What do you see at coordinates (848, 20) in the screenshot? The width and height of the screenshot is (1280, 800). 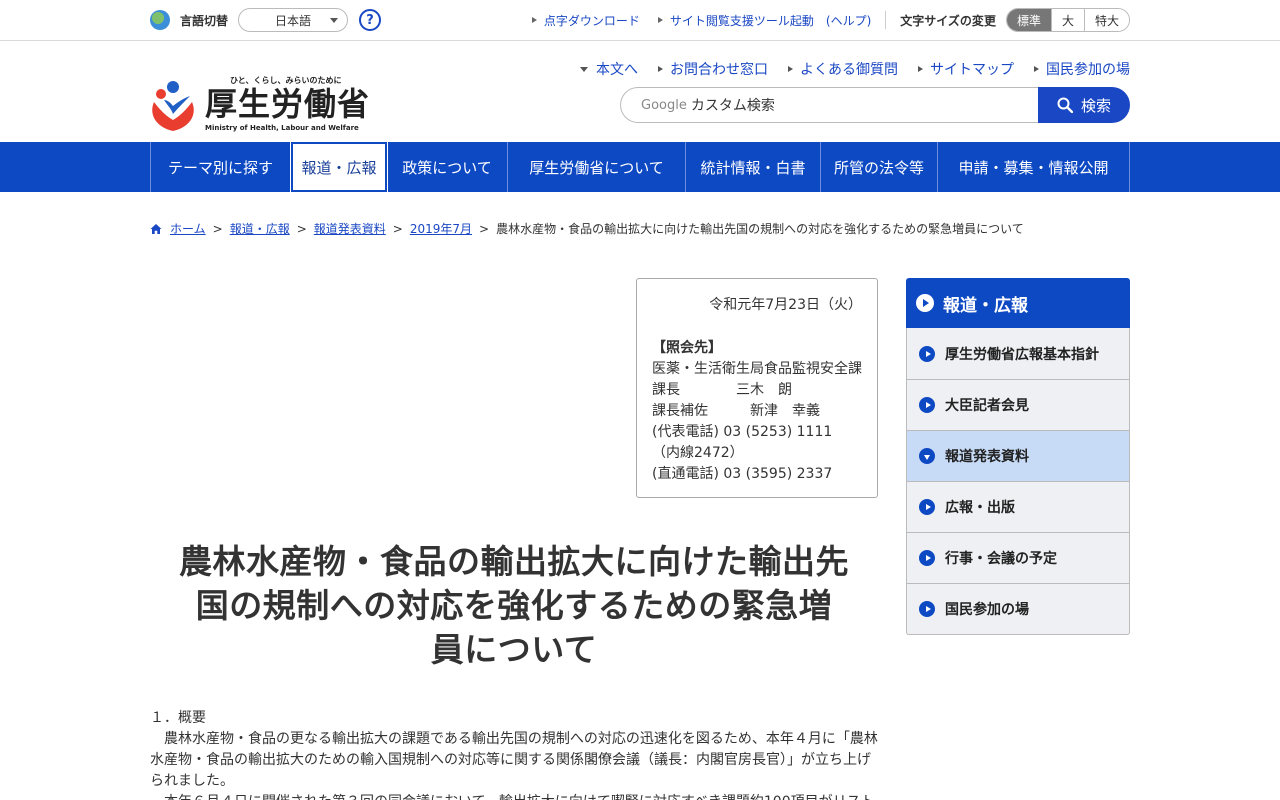 I see `accessibility-help-link: (ヘルプ)` at bounding box center [848, 20].